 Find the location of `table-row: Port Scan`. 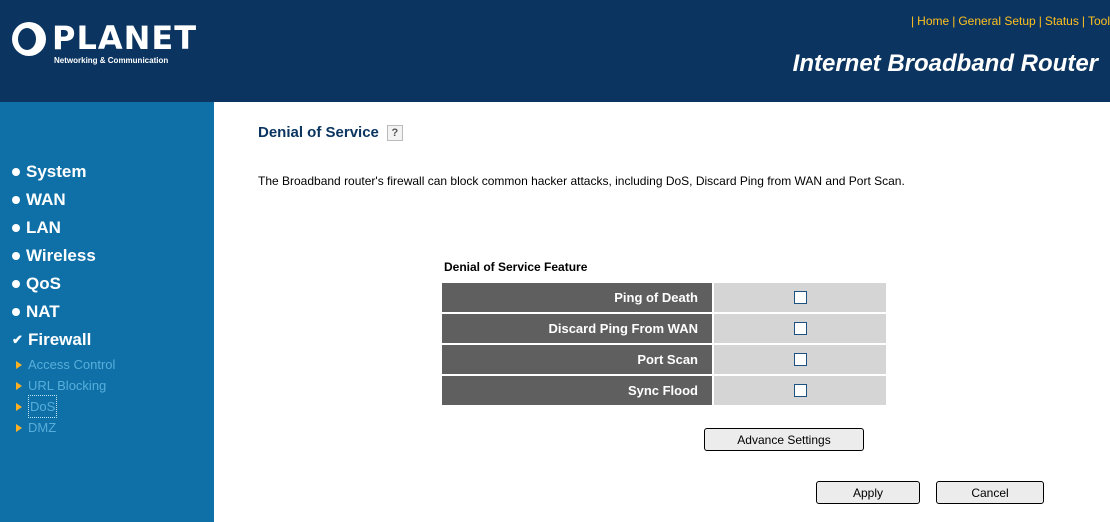

table-row: Port Scan is located at coordinates (664, 359).